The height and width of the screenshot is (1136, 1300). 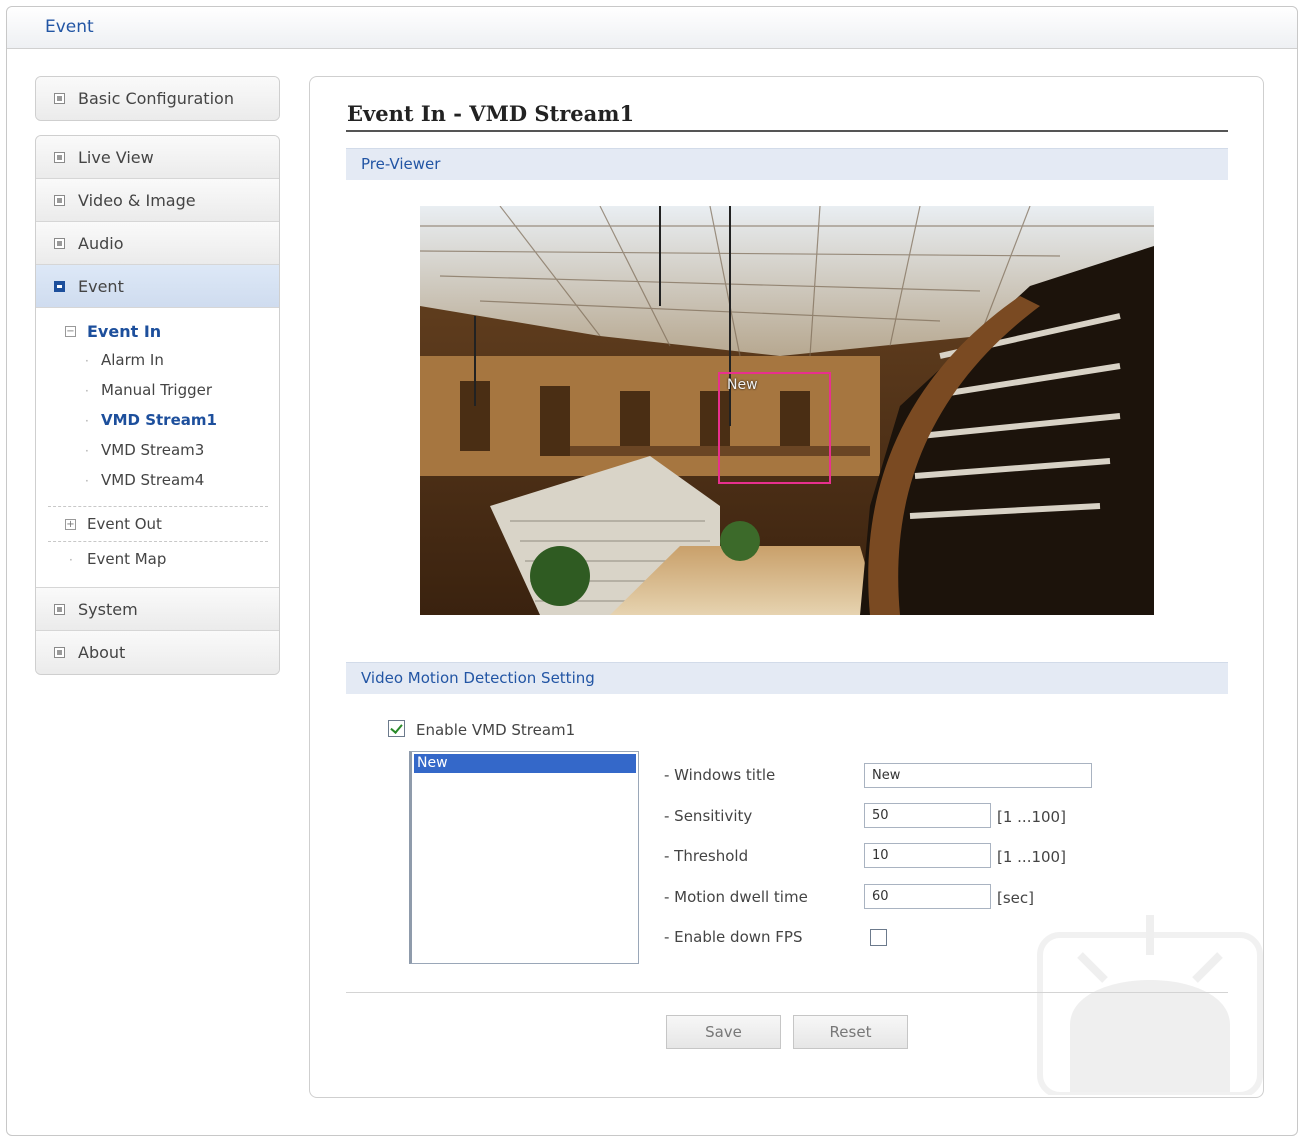 I want to click on tree-item-vmd-stream1: VMD Stream1, so click(x=159, y=420).